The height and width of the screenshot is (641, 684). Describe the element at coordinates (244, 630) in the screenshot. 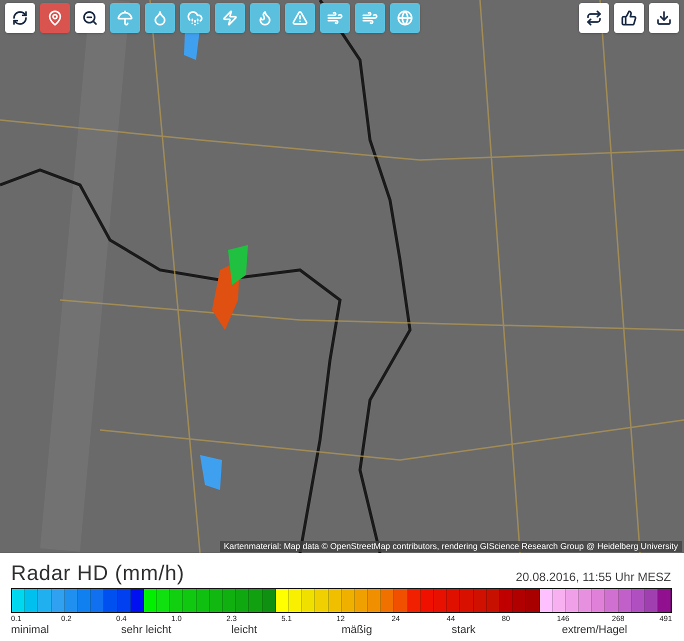

I see `intensity-label: leicht` at that location.